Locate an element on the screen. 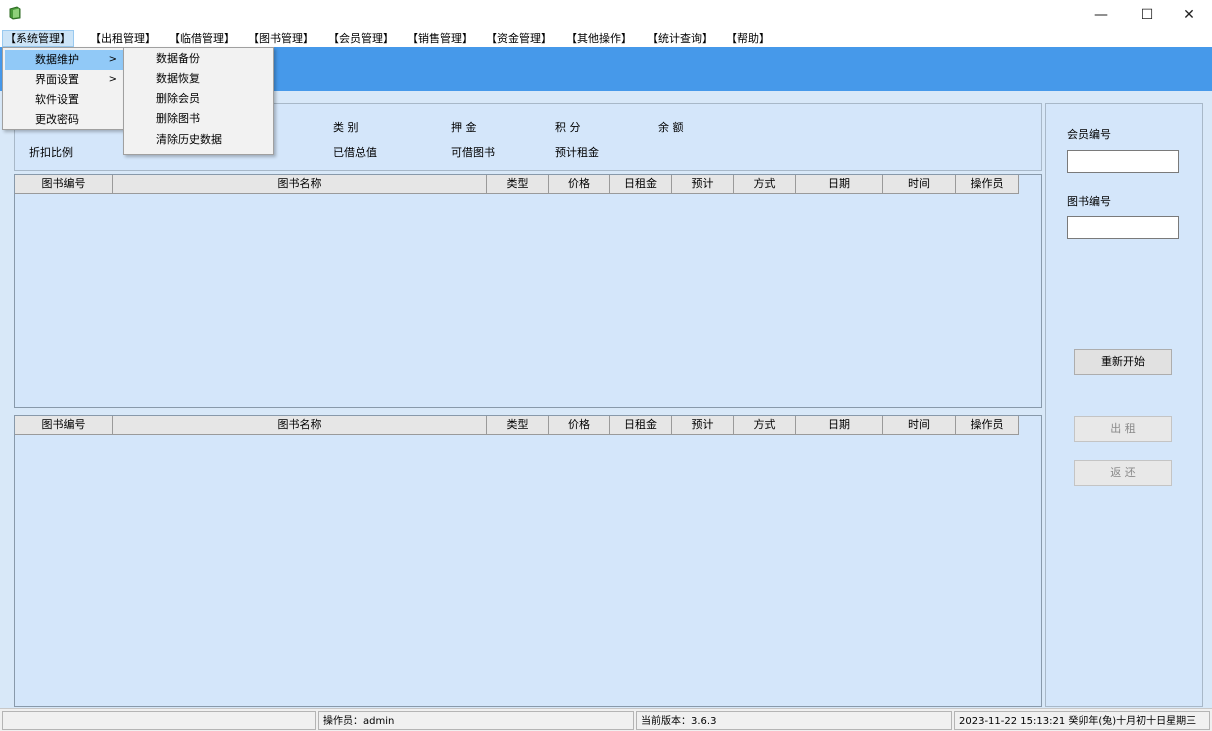 This screenshot has width=1212, height=731. borrowed-grid-header: 图书编号 图书名称 类型 价格 日租金 预计 方式 日期 时间 操作员 is located at coordinates (517, 425).